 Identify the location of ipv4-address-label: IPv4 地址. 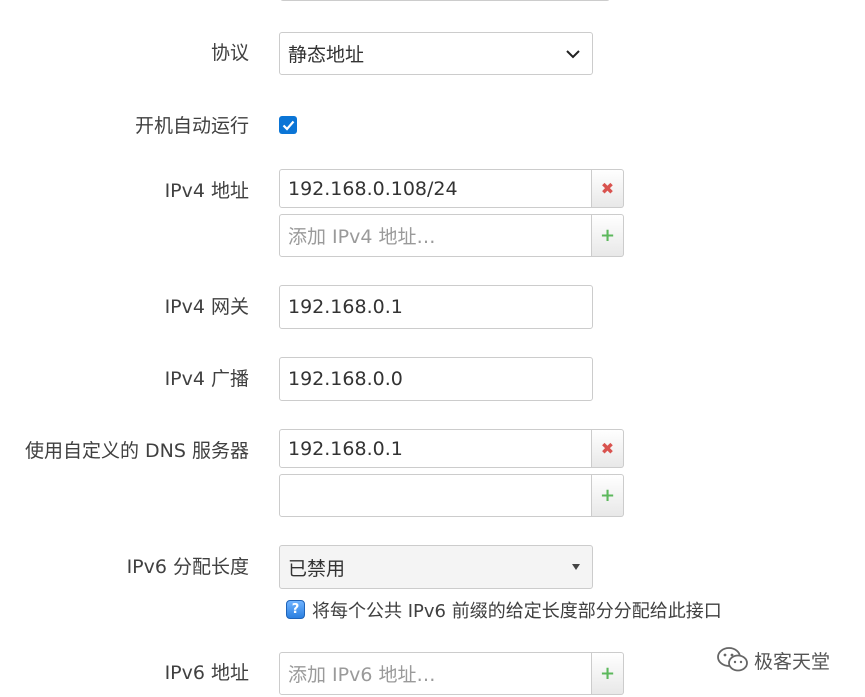
(206, 191).